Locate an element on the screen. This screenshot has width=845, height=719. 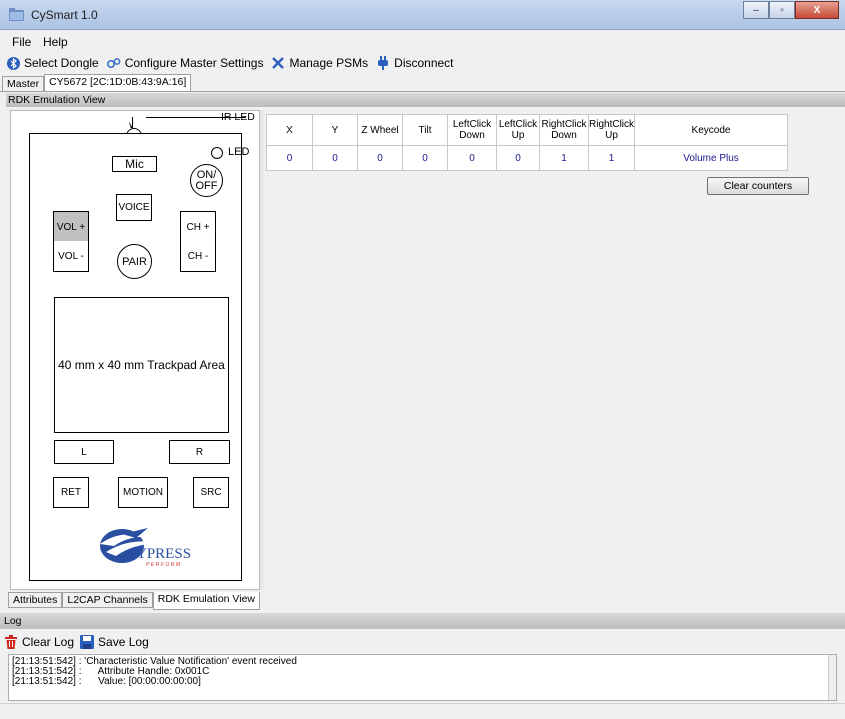
left-button: L is located at coordinates (84, 452).